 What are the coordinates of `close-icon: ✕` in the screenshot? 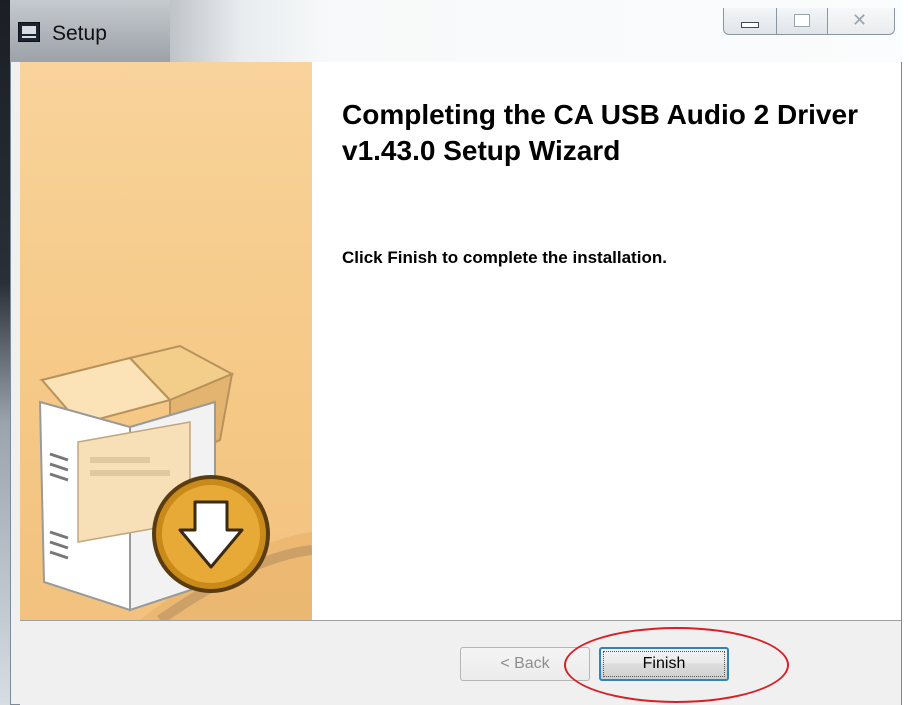 It's located at (860, 20).